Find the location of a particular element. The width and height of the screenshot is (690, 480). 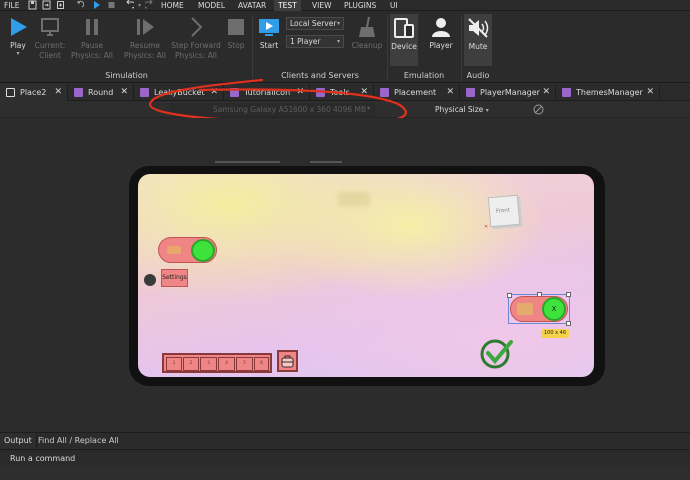

mute-button: Mute is located at coordinates (478, 40).